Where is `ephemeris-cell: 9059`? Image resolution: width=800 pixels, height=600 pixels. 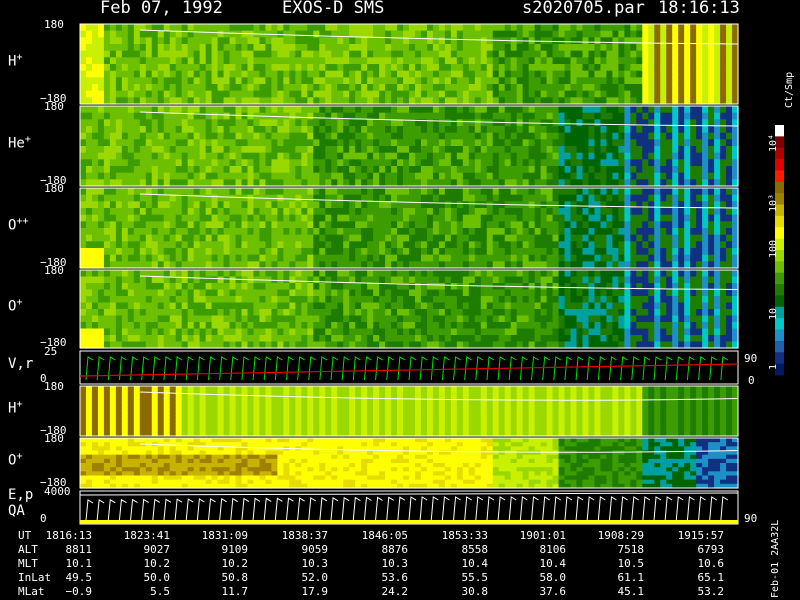 ephemeris-cell: 9059 is located at coordinates (315, 549).